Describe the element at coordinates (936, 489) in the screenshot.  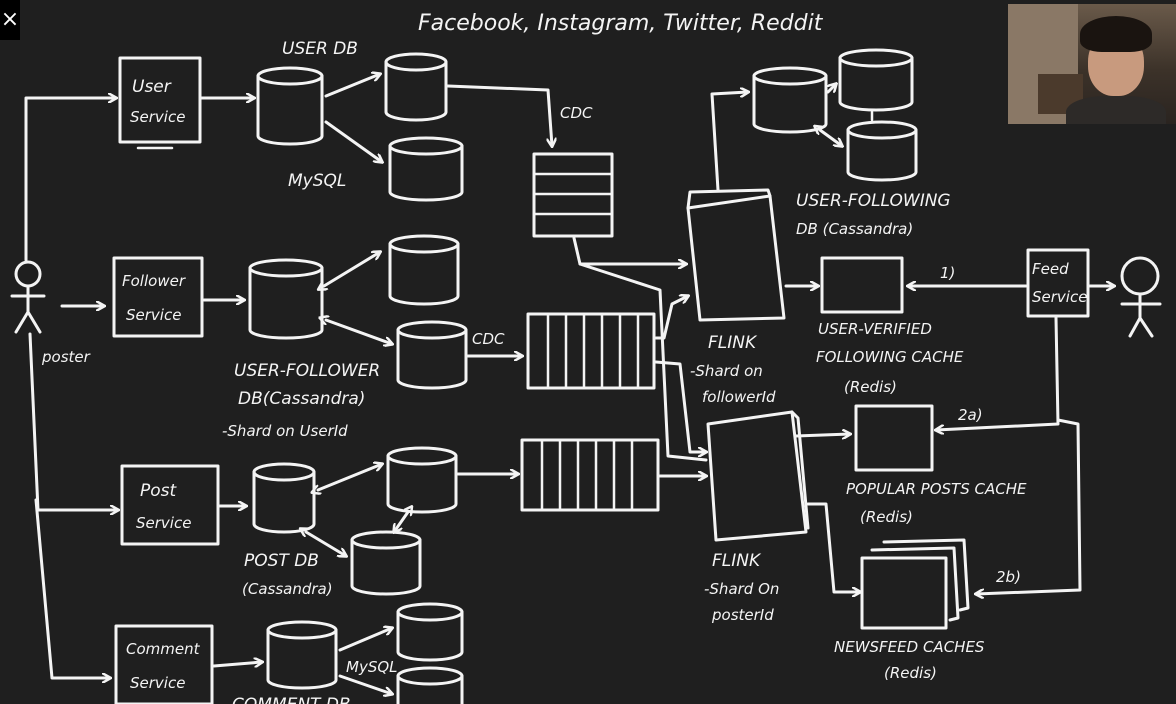
I see `popular-cache-label-1: POPULAR POSTS CACHE` at that location.